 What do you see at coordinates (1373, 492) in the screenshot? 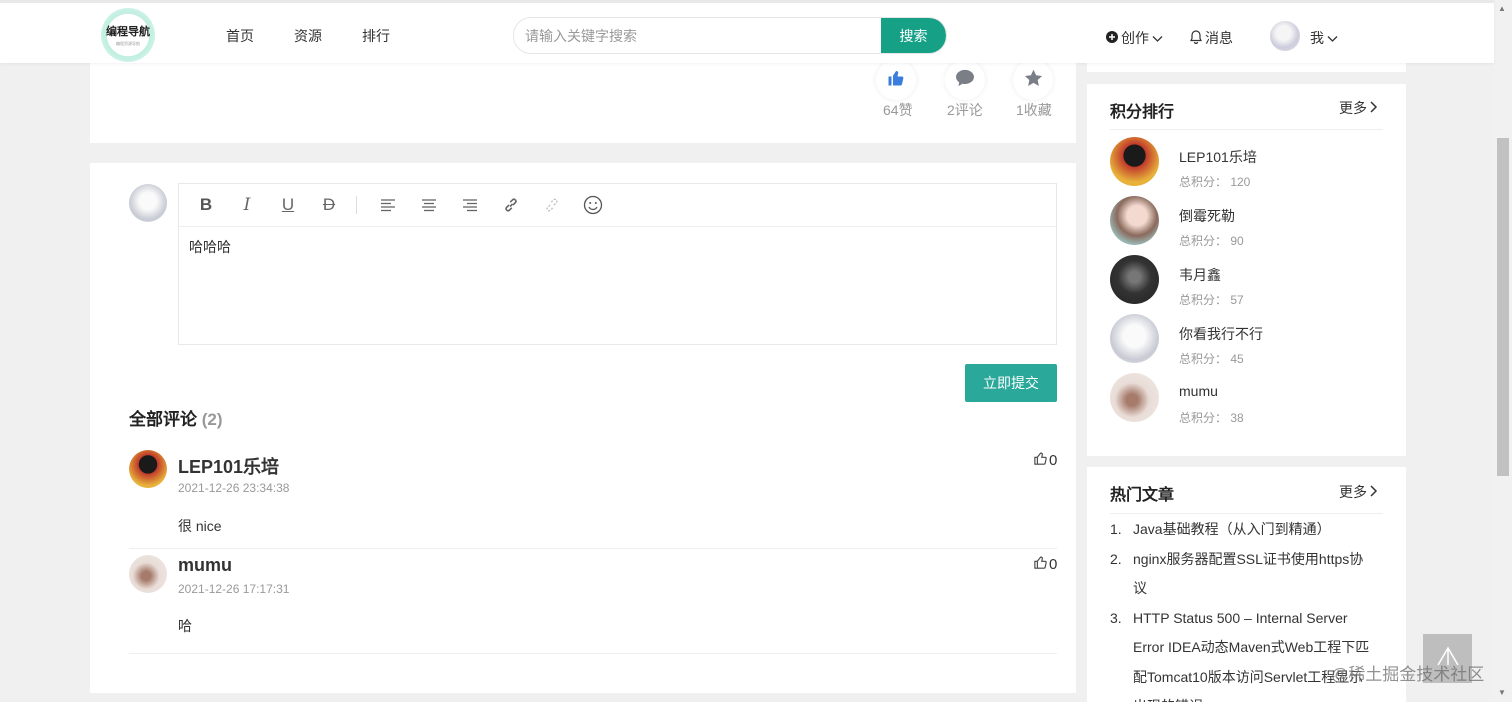
I see `chevron-right-icon` at bounding box center [1373, 492].